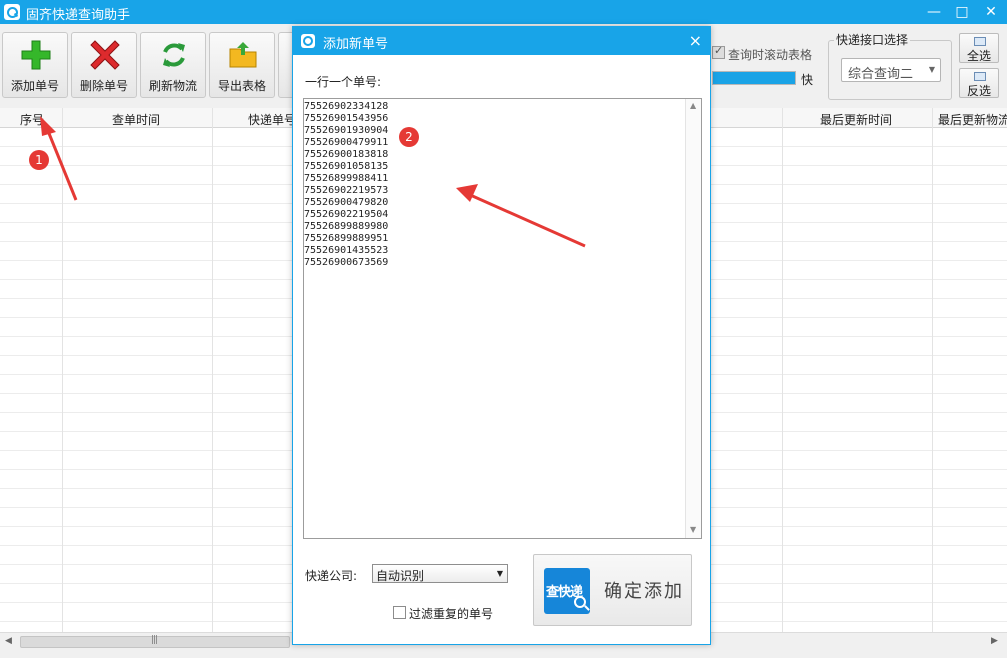 The width and height of the screenshot is (1007, 658). What do you see at coordinates (313, 182) in the screenshot?
I see `annotation-arrows` at bounding box center [313, 182].